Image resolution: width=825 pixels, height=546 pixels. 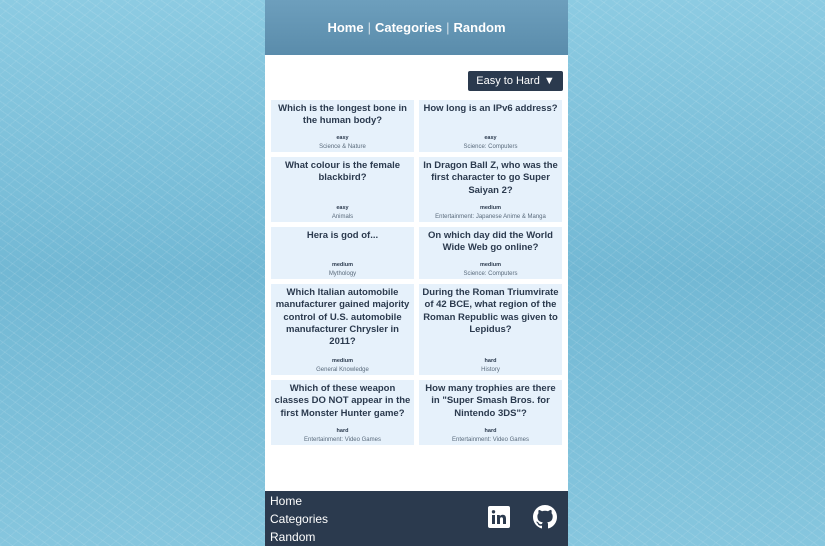 I want to click on social-icons, so click(x=522, y=517).